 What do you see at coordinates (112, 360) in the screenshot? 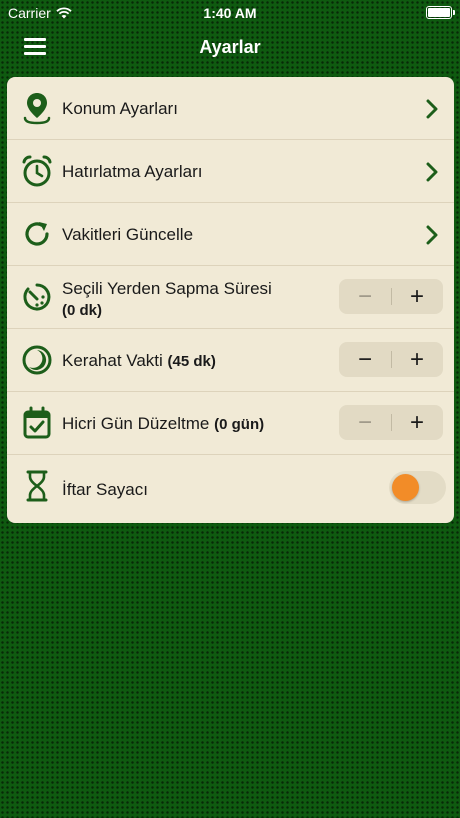
I see `settings-row-title: Kerahat Vakti` at bounding box center [112, 360].